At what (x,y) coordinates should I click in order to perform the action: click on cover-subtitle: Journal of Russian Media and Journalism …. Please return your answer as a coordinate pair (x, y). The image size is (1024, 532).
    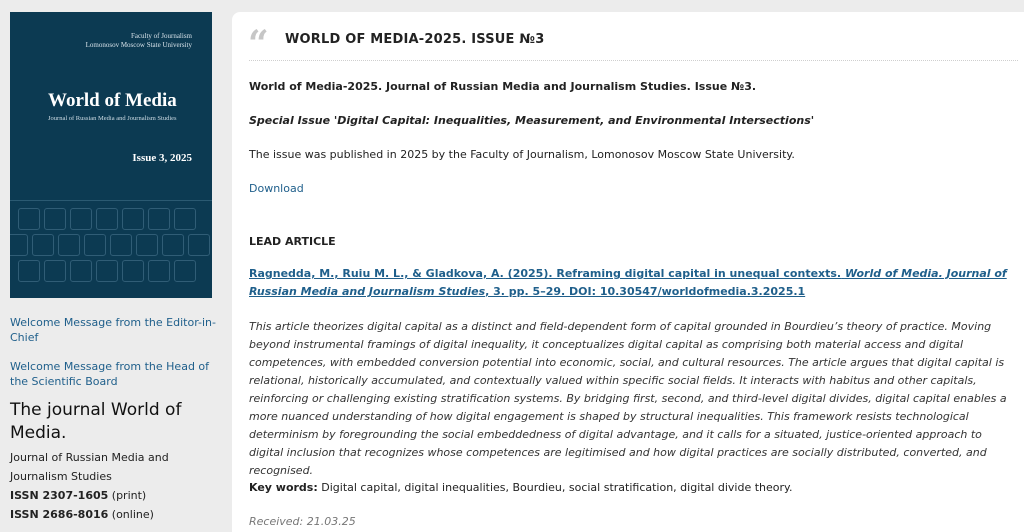
    Looking at the image, I should click on (112, 118).